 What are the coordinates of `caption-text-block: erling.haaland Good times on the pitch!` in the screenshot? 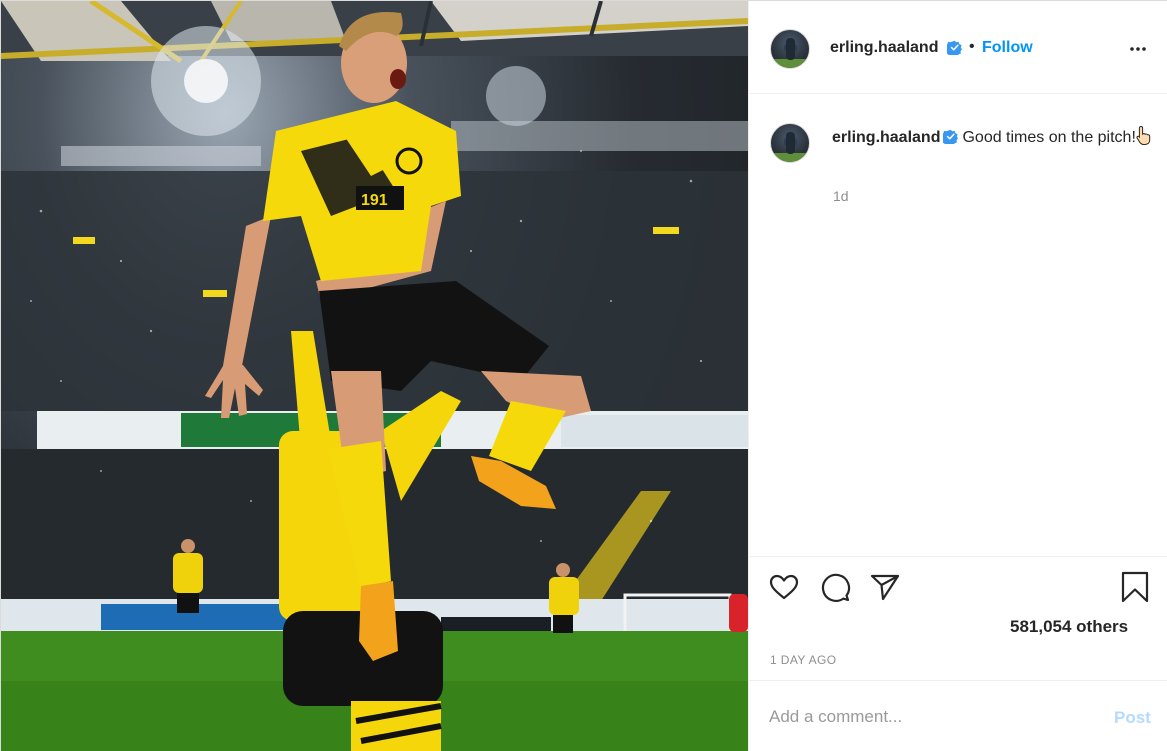 It's located at (992, 137).